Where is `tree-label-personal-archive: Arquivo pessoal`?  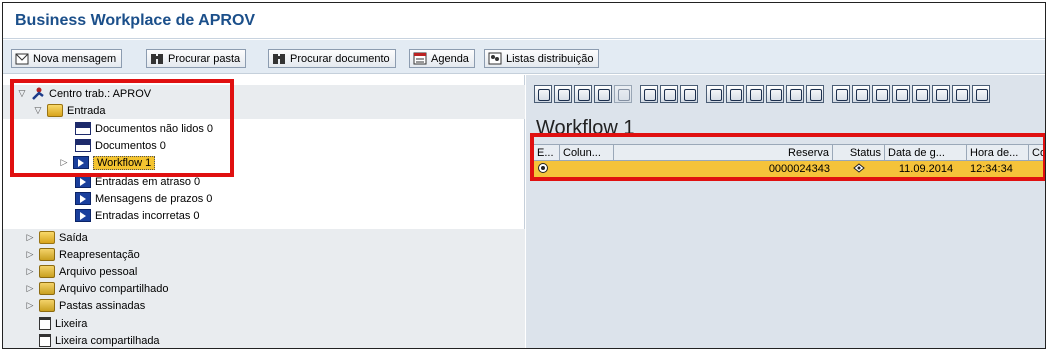
tree-label-personal-archive: Arquivo pessoal is located at coordinates (98, 271).